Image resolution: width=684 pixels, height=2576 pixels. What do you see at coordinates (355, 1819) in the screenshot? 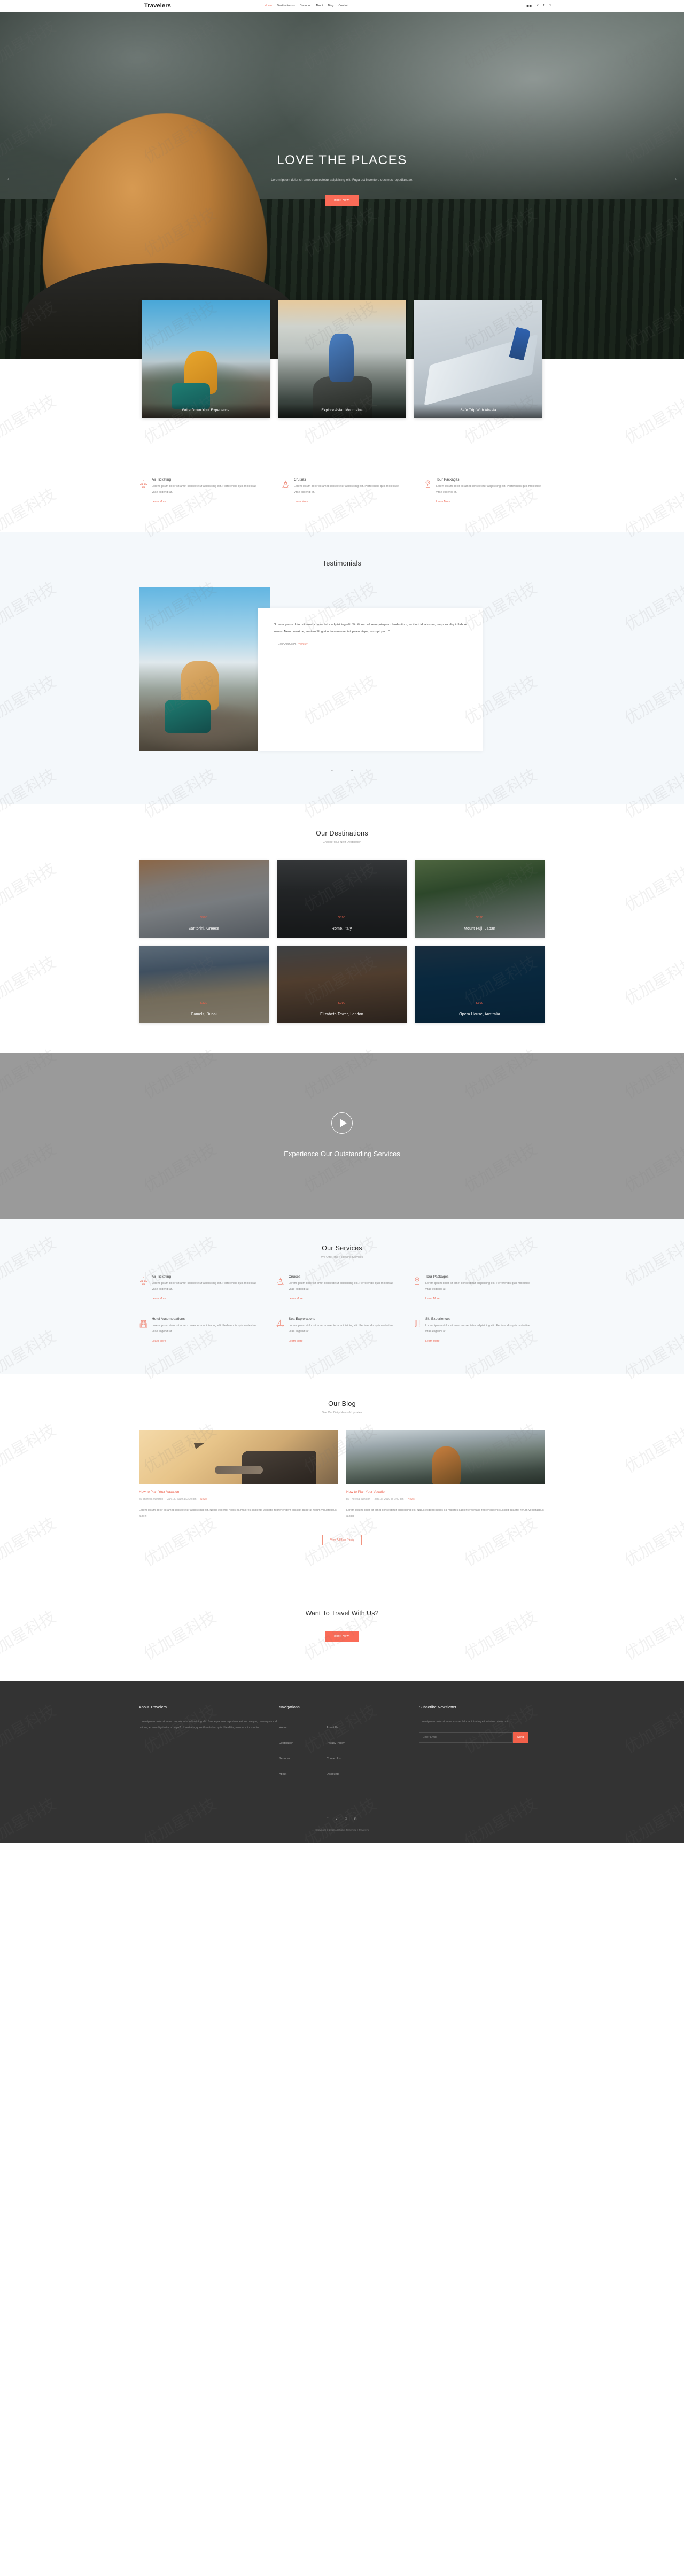
I see `linkedin-icon: in` at bounding box center [355, 1819].